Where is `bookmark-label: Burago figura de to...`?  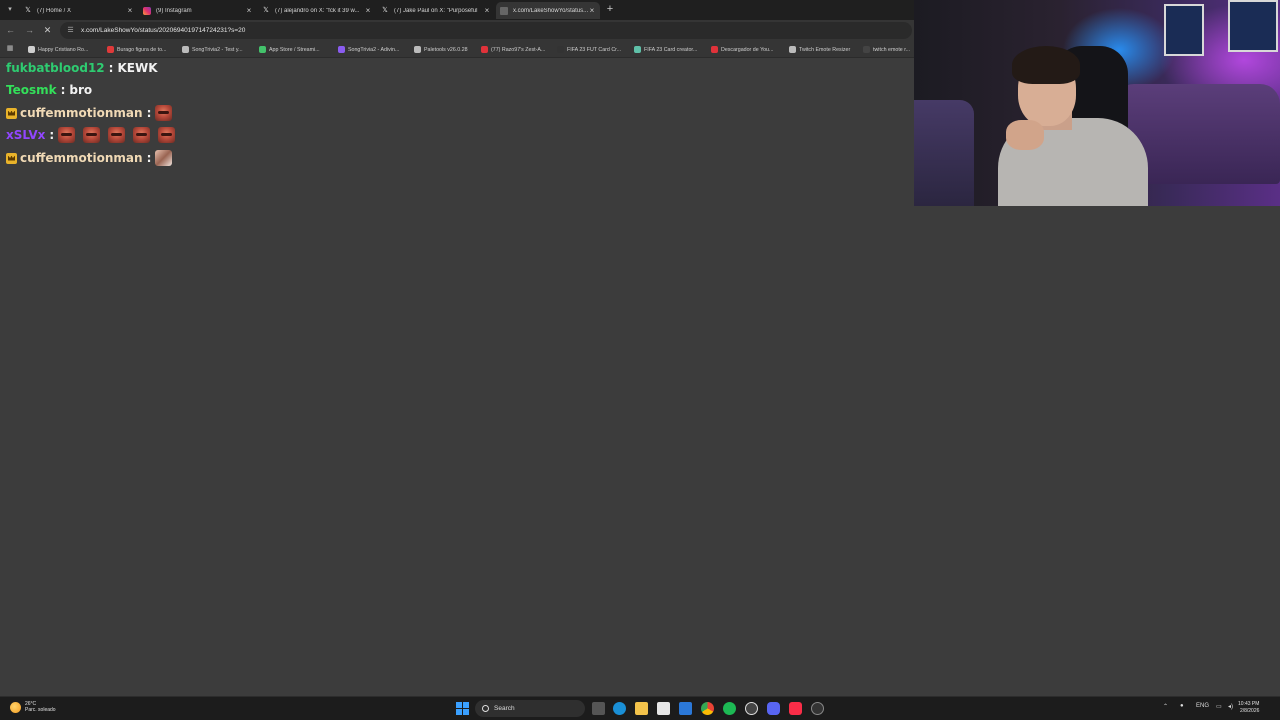
bookmark-label: Burago figura de to... is located at coordinates (142, 49).